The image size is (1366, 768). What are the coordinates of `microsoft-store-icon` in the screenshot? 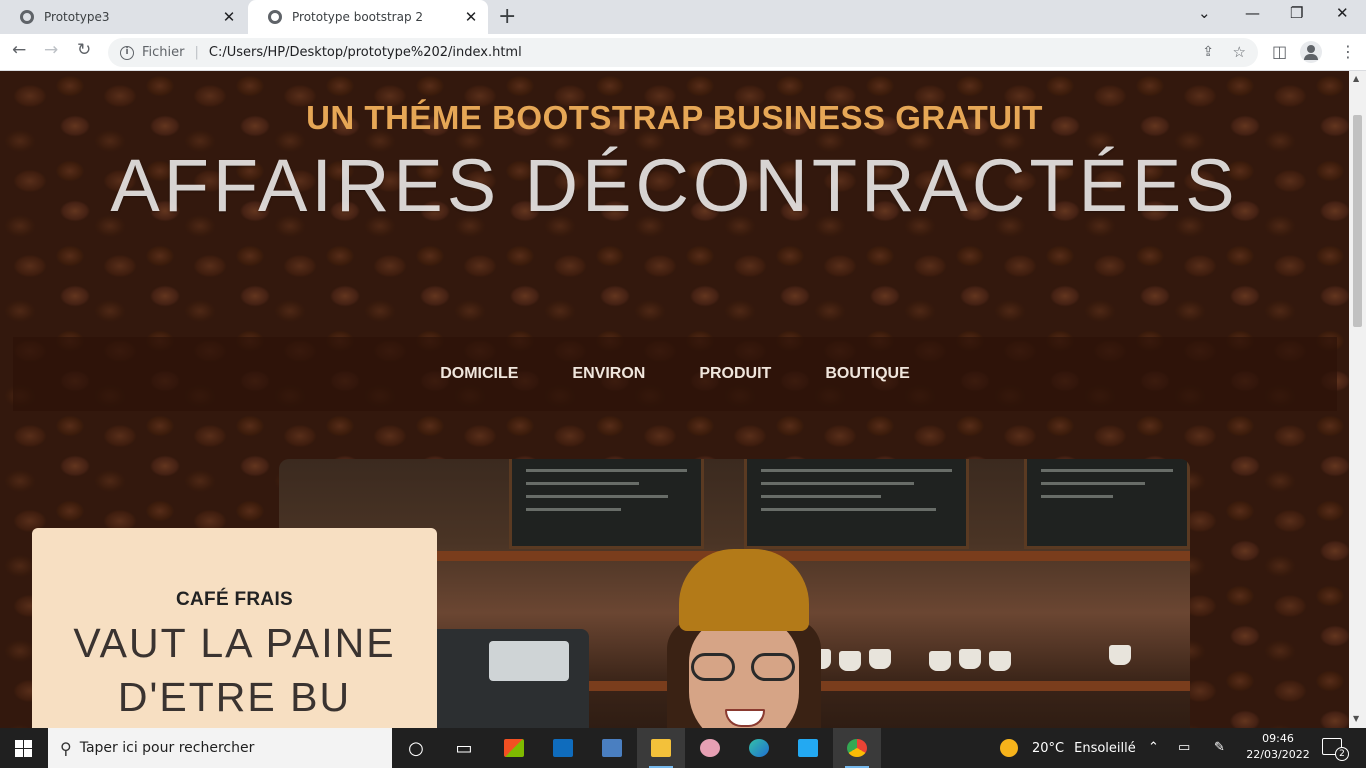 It's located at (514, 748).